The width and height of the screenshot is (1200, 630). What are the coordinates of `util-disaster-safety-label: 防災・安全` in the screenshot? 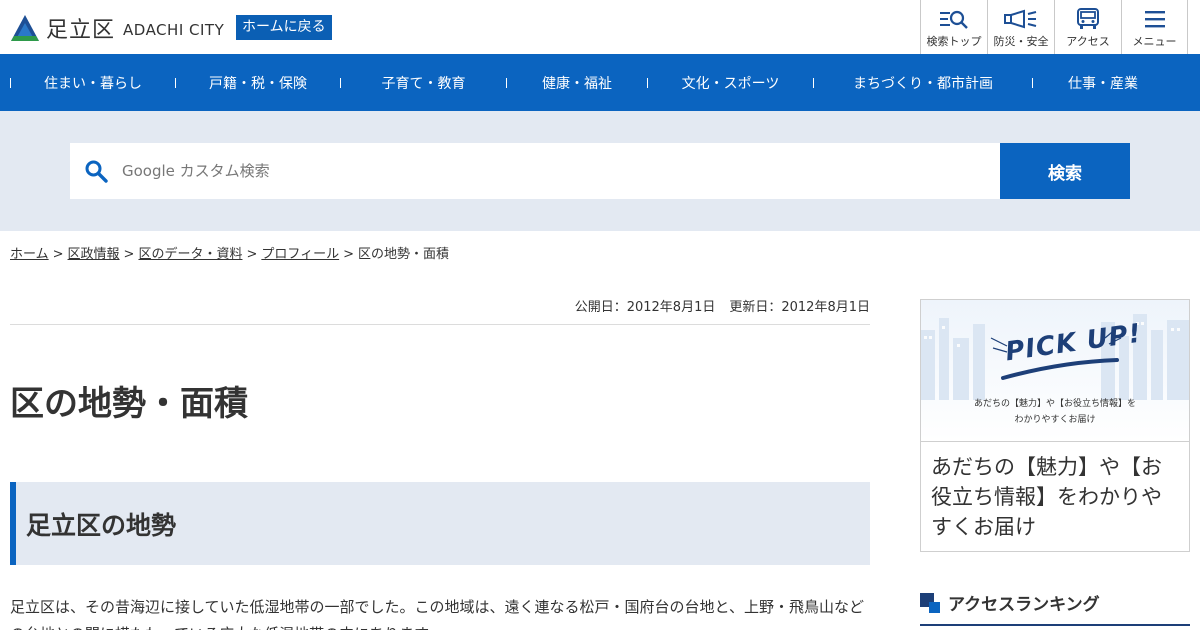 It's located at (1021, 41).